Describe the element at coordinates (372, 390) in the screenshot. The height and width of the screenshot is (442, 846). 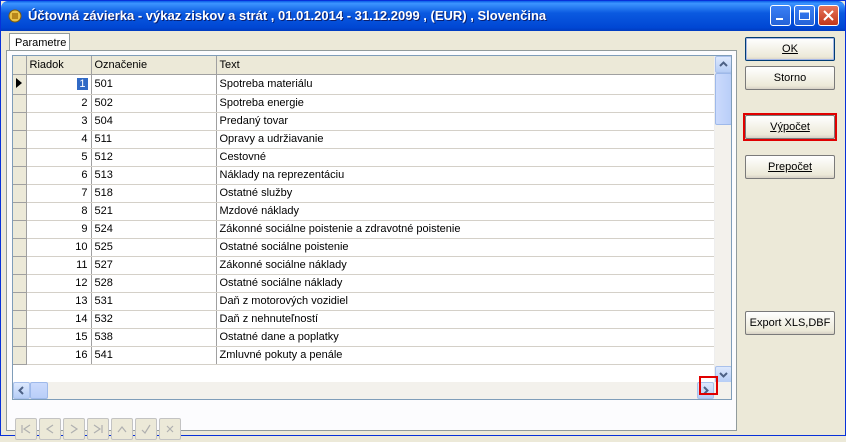
I see `horizontal-scrollbar` at that location.